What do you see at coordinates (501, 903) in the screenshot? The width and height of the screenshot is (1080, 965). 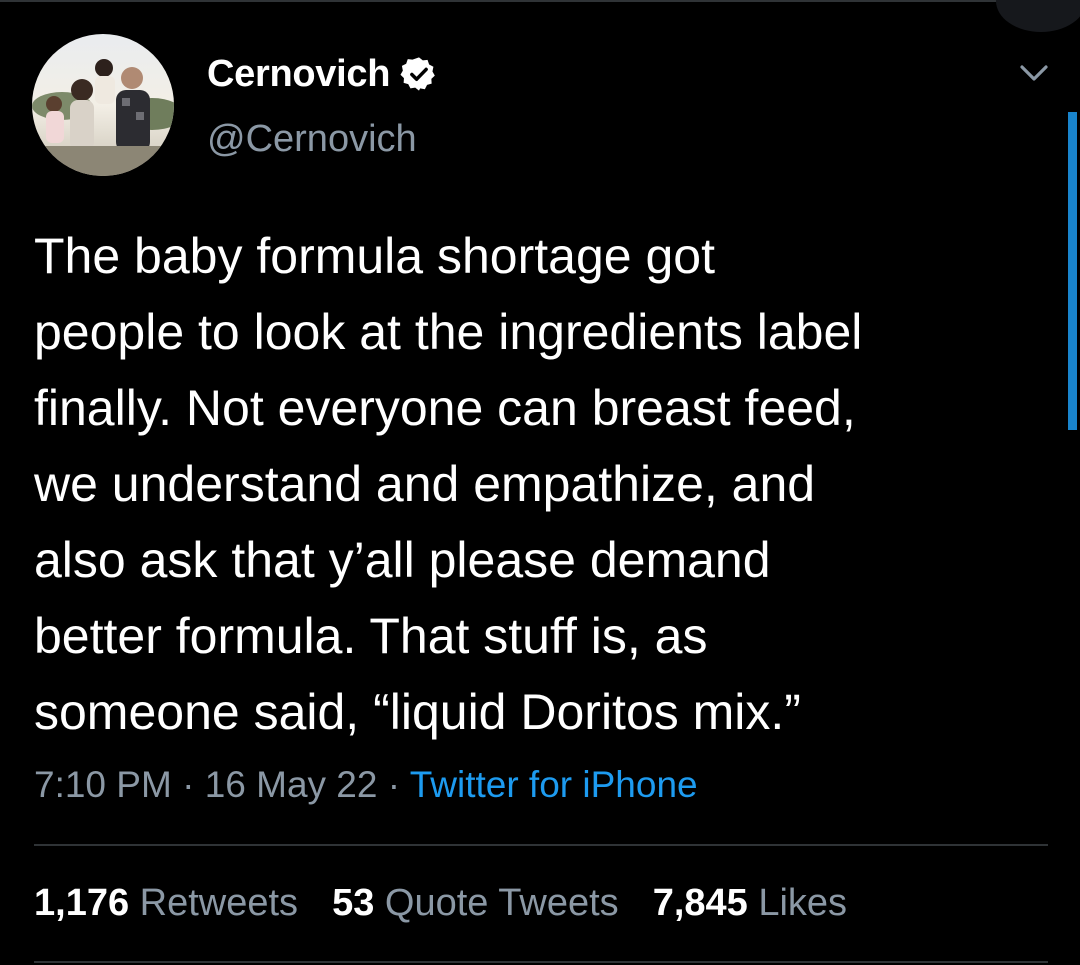 I see `quote-tweets-label: Quote Tweets` at bounding box center [501, 903].